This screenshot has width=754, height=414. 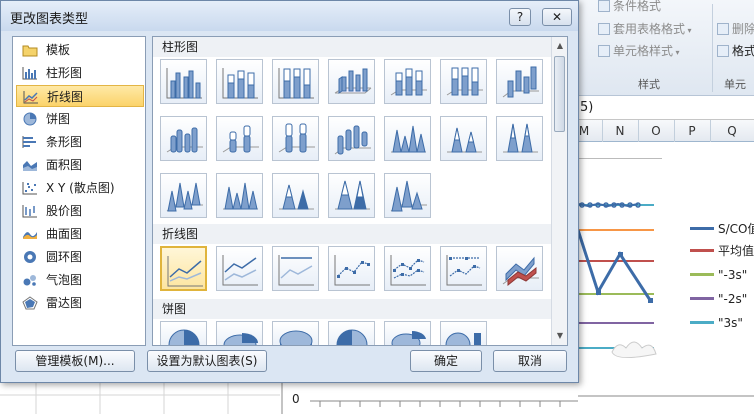 What do you see at coordinates (463, 338) in the screenshot?
I see `bar-of-pie-icon` at bounding box center [463, 338].